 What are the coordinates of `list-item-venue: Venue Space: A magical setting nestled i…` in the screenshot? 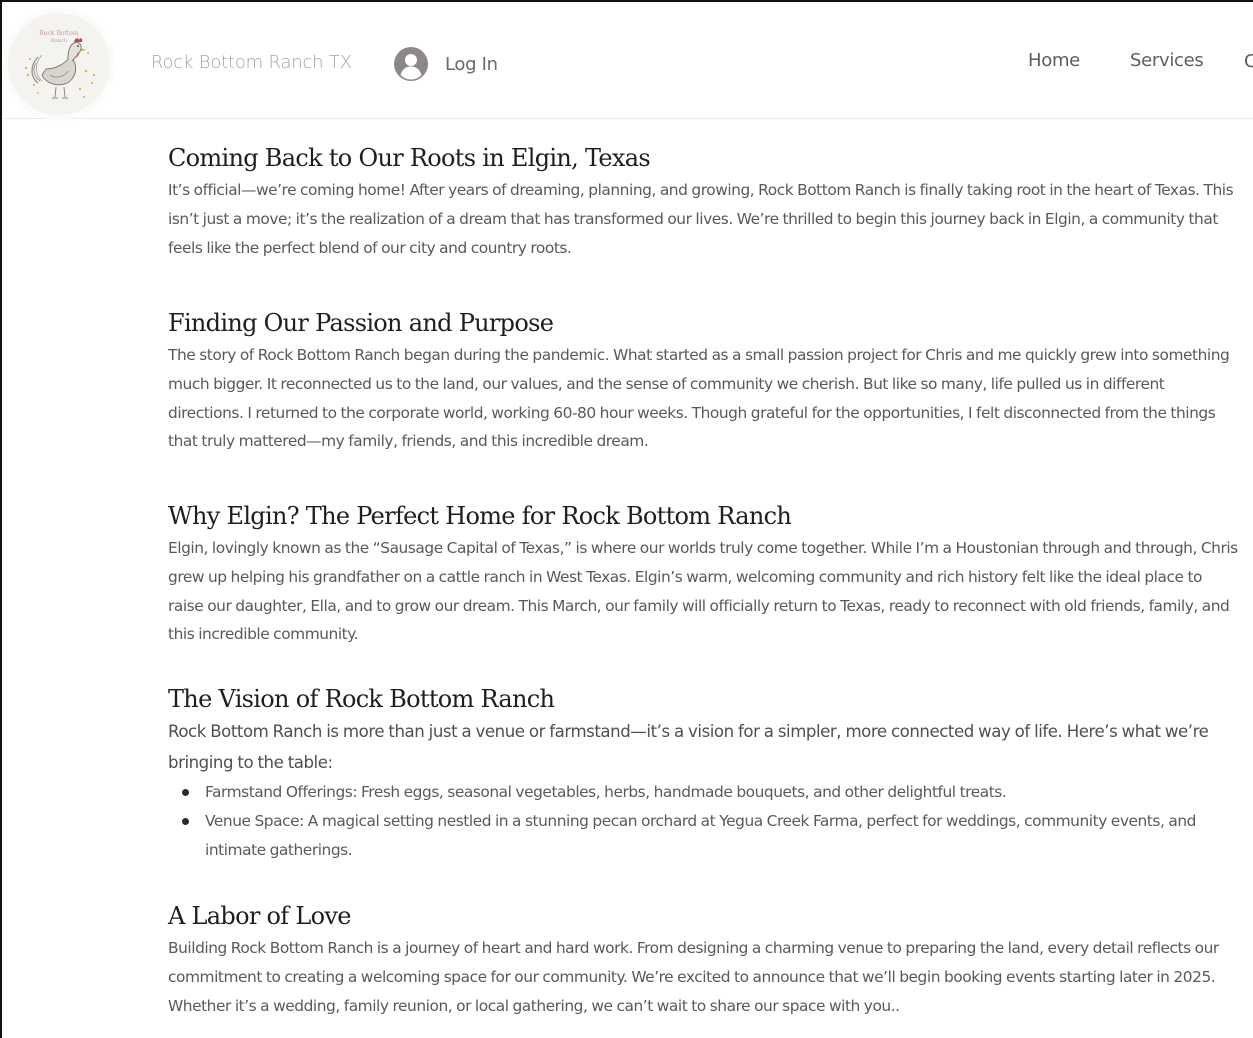 It's located at (703, 836).